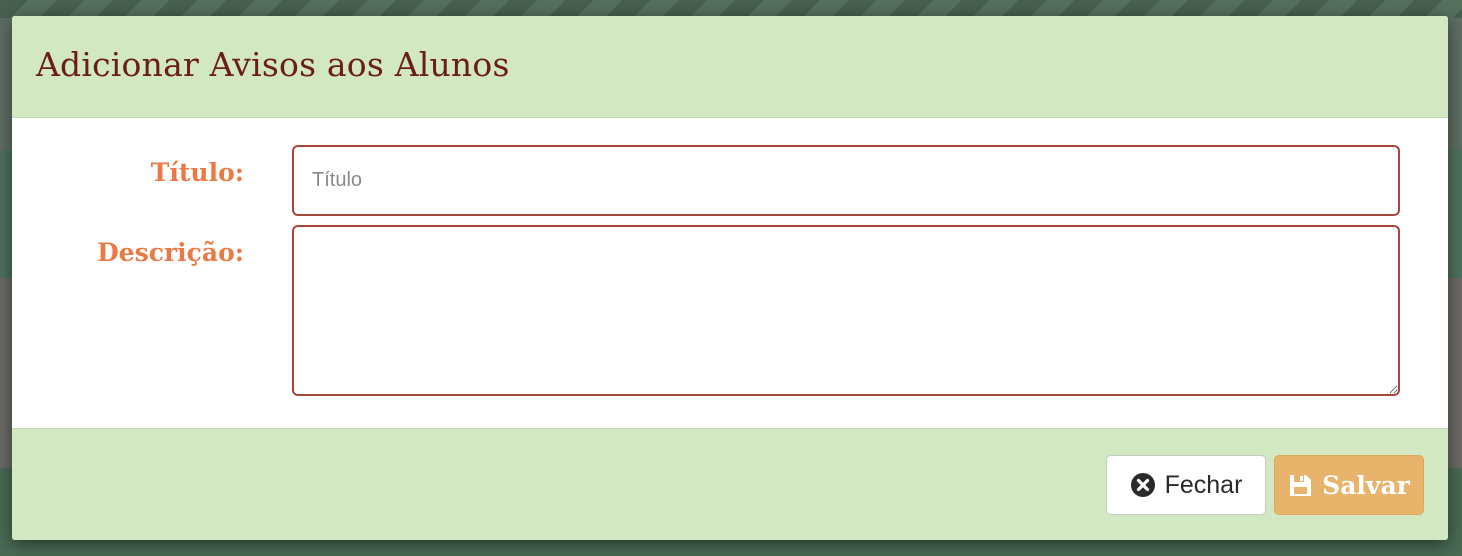 The height and width of the screenshot is (556, 1462). What do you see at coordinates (1203, 484) in the screenshot?
I see `close-button-label: Fechar` at bounding box center [1203, 484].